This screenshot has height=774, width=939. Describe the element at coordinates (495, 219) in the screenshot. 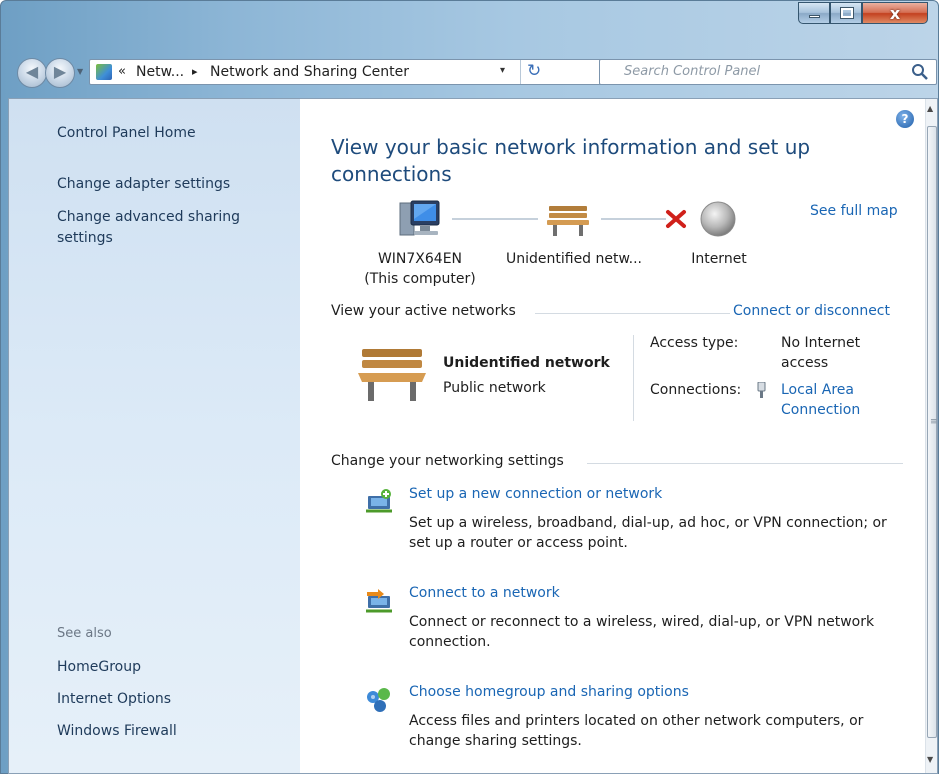

I see `map-link-computer-network` at that location.